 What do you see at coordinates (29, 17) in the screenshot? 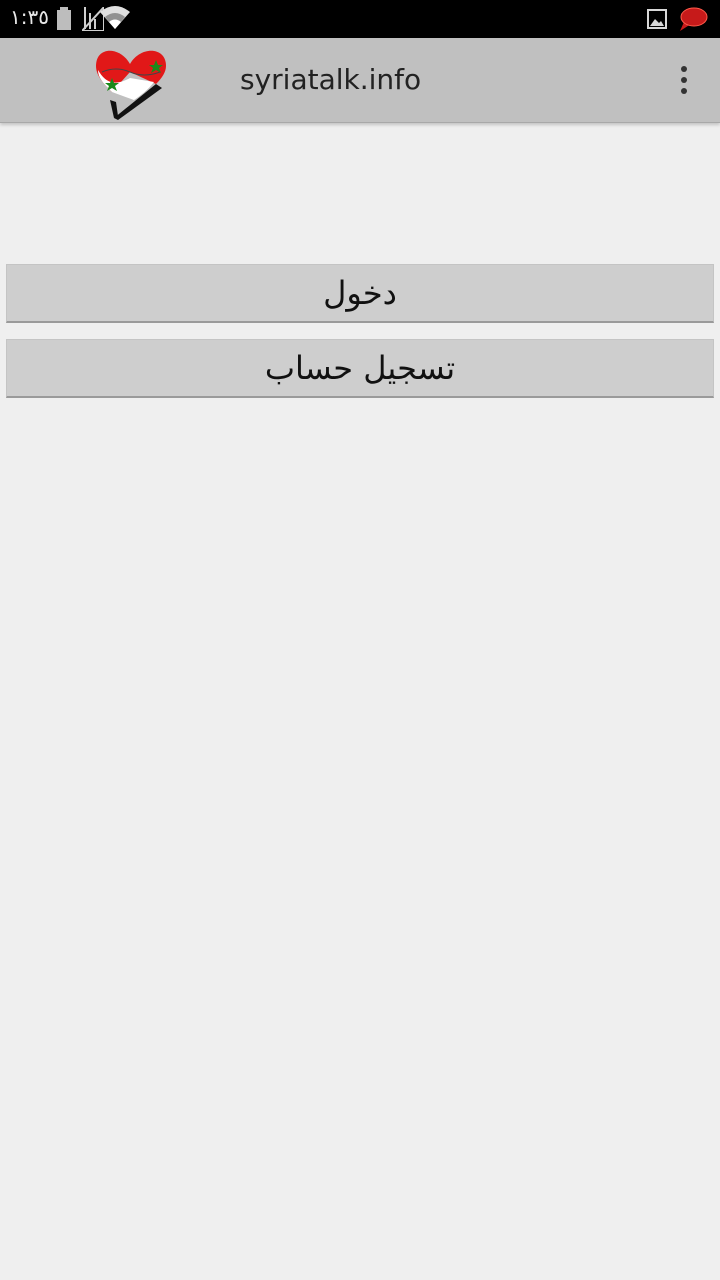
I see `status-time: ١:٣٥` at bounding box center [29, 17].